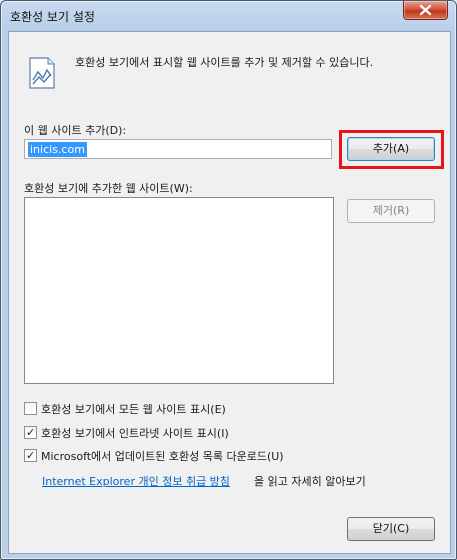 The width and height of the screenshot is (457, 560). Describe the element at coordinates (136, 481) in the screenshot. I see `privacy-policy-link: Internet Explorer 개인 정보 취급 방침` at that location.